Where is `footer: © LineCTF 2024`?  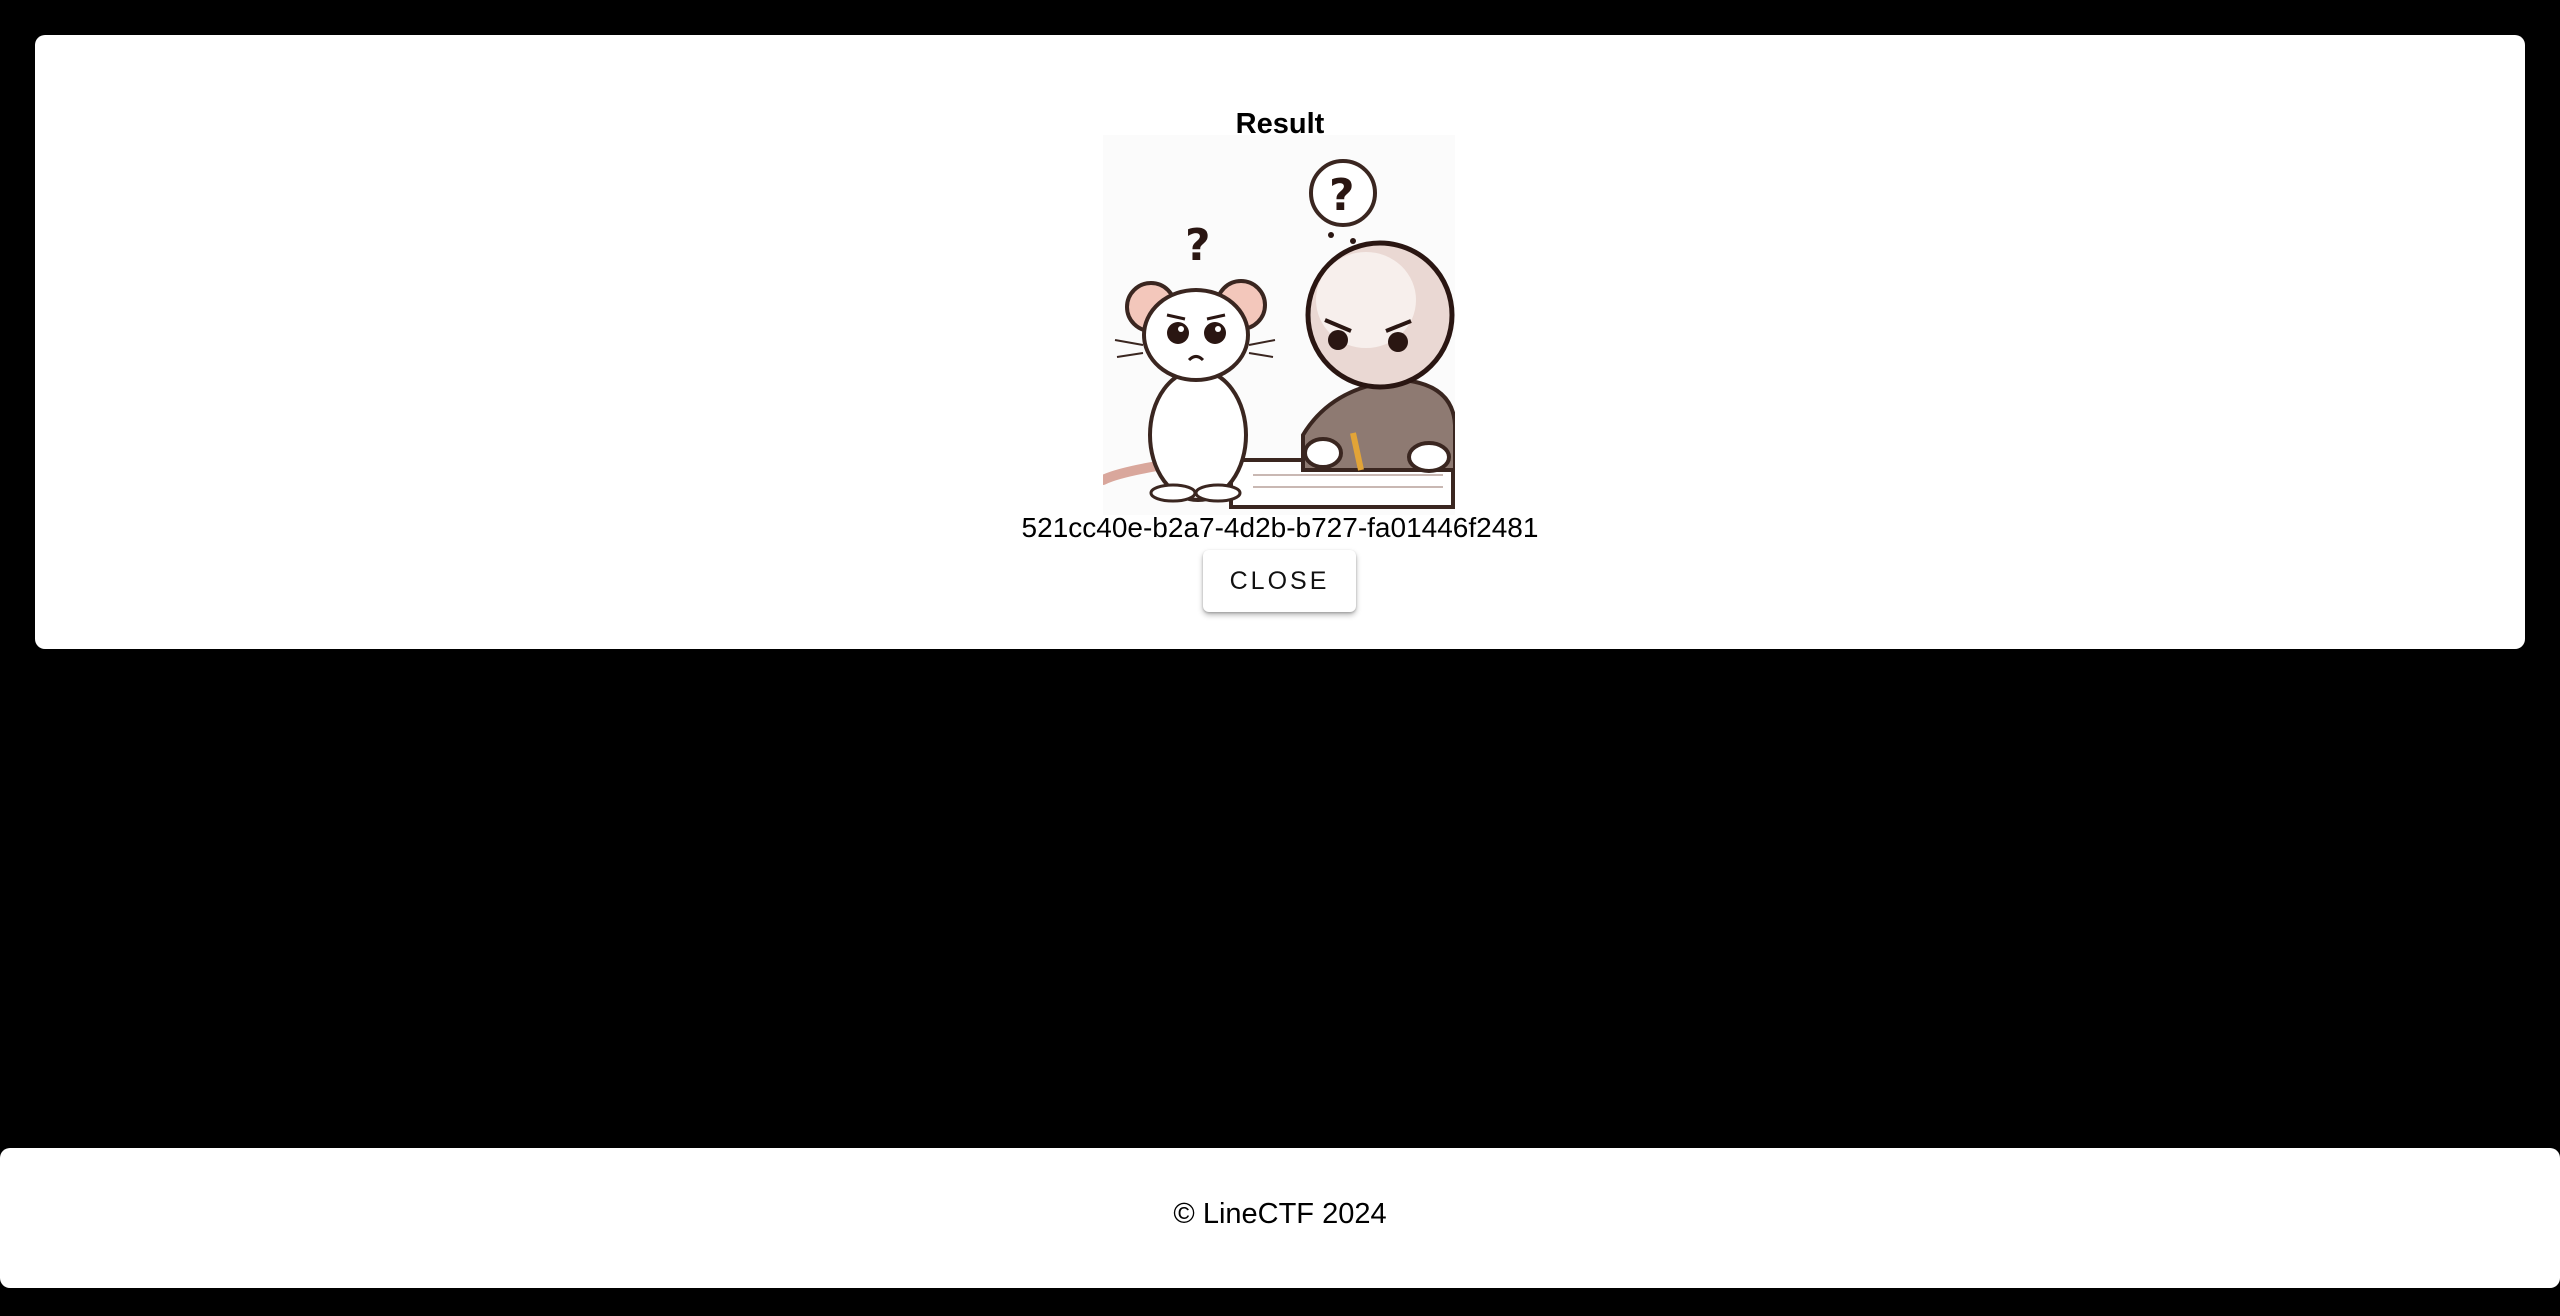
footer: © LineCTF 2024 is located at coordinates (1280, 1218).